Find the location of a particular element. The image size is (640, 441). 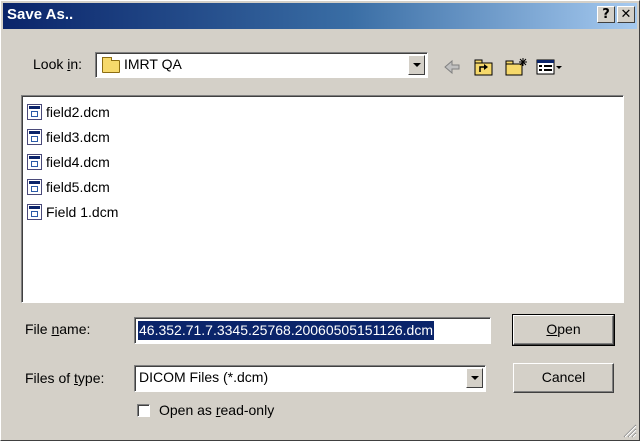

folder-icon is located at coordinates (111, 65).